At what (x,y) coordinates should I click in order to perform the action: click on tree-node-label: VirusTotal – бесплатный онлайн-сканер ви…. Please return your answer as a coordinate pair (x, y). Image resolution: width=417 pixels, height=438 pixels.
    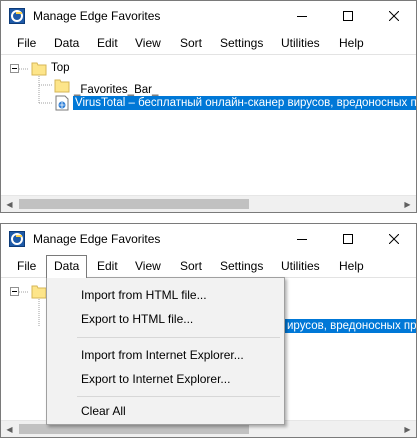
    Looking at the image, I should click on (244, 103).